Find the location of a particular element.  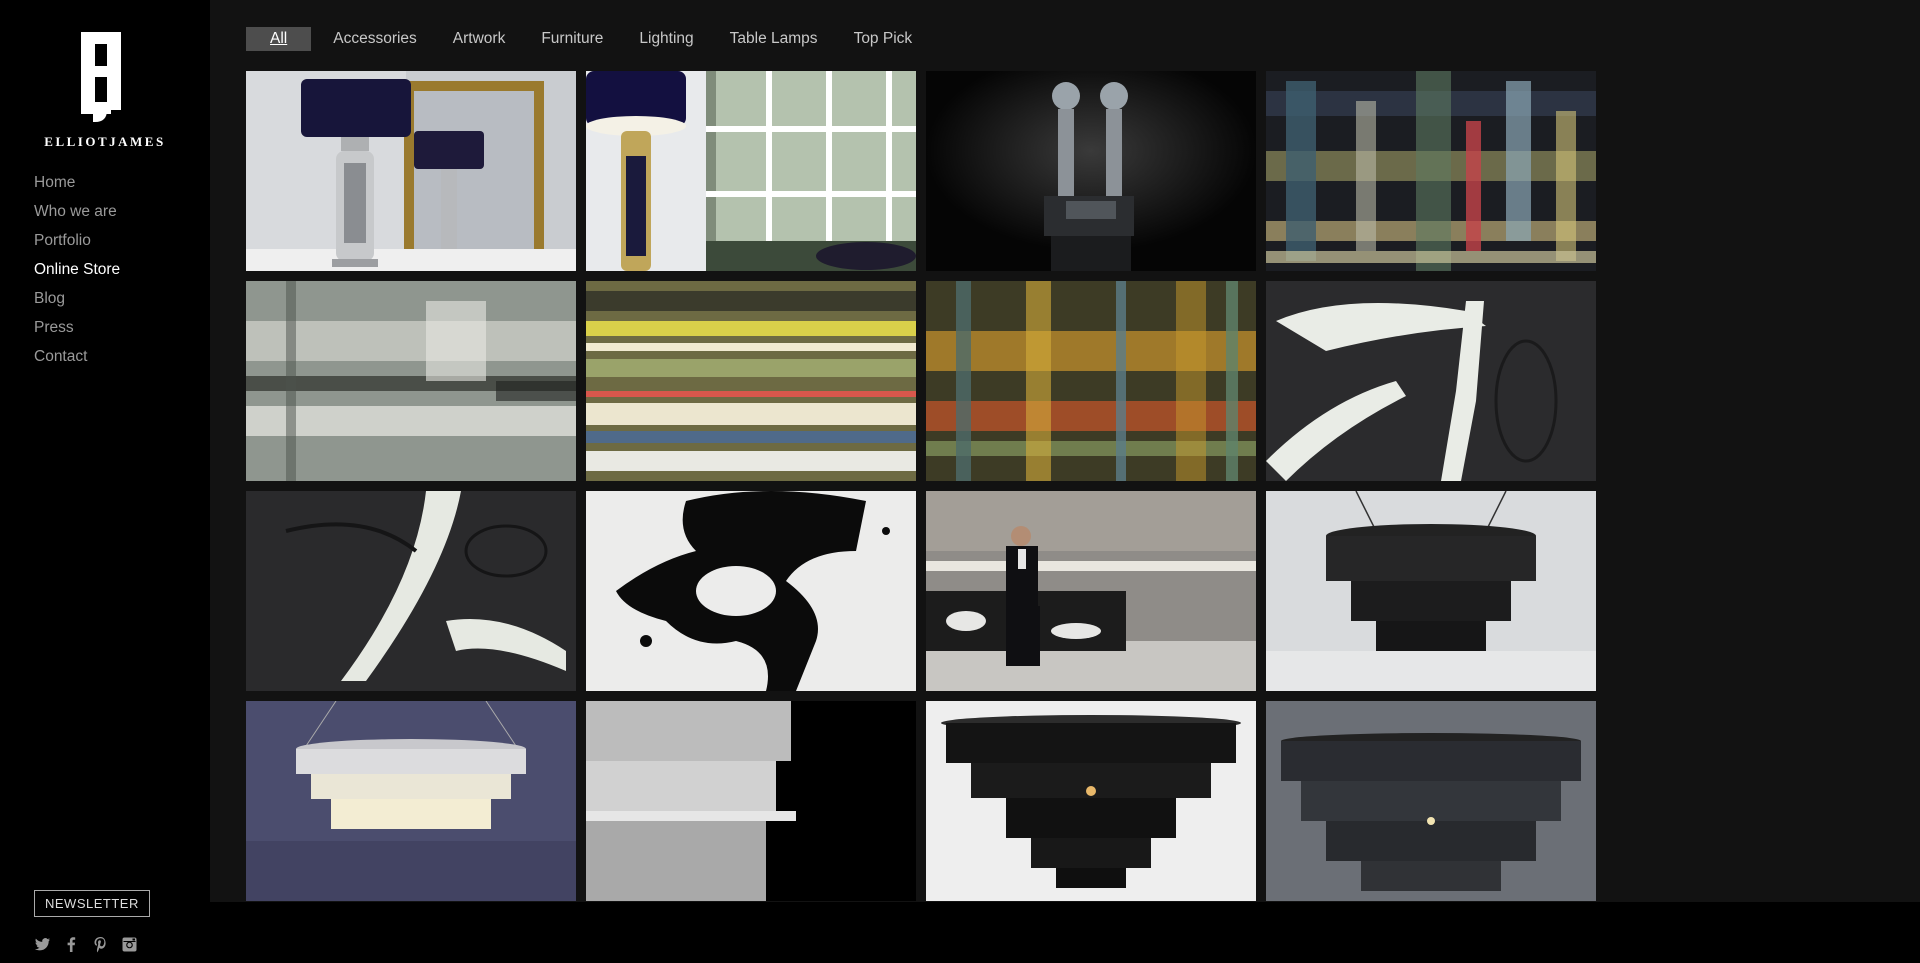

twitter-icon is located at coordinates (42, 944).